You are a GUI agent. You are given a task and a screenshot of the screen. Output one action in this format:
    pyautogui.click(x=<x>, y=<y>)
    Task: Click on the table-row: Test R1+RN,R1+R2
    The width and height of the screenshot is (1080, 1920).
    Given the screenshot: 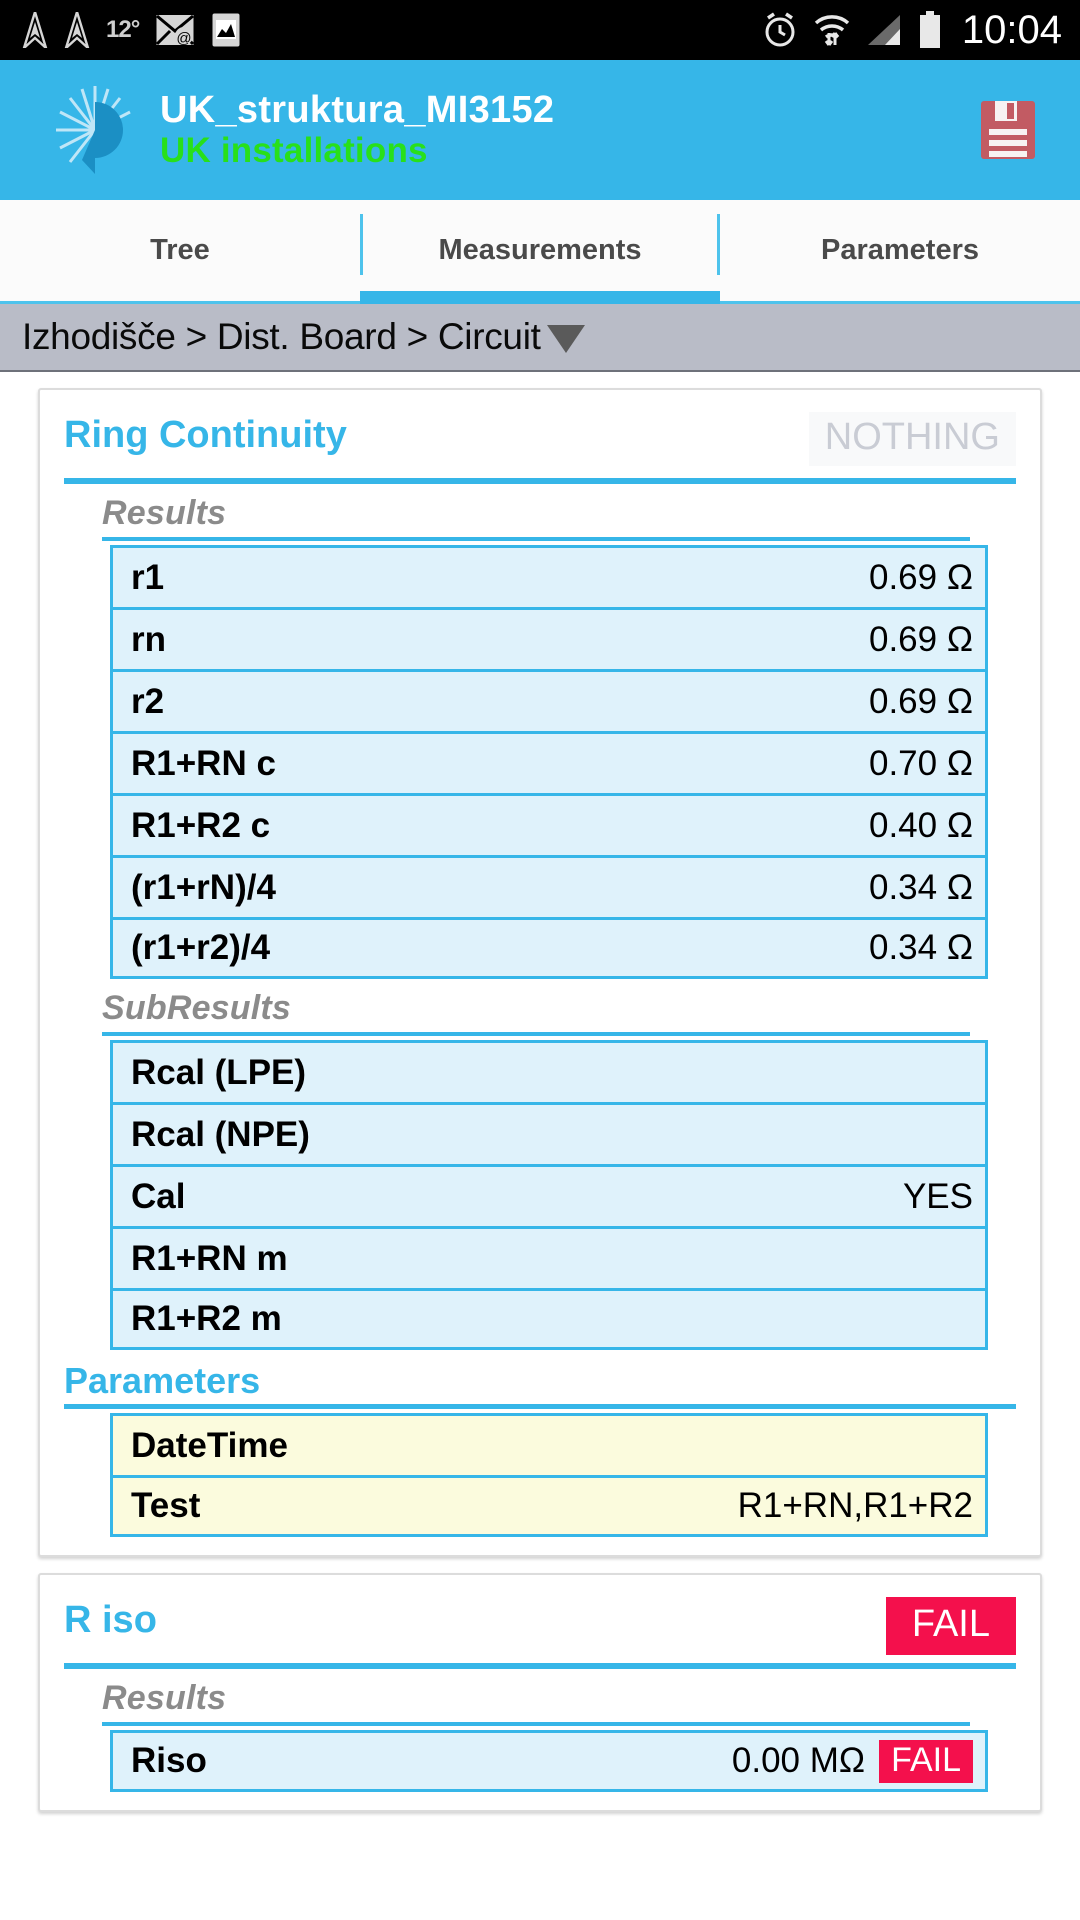 What is the action you would take?
    pyautogui.click(x=549, y=1506)
    